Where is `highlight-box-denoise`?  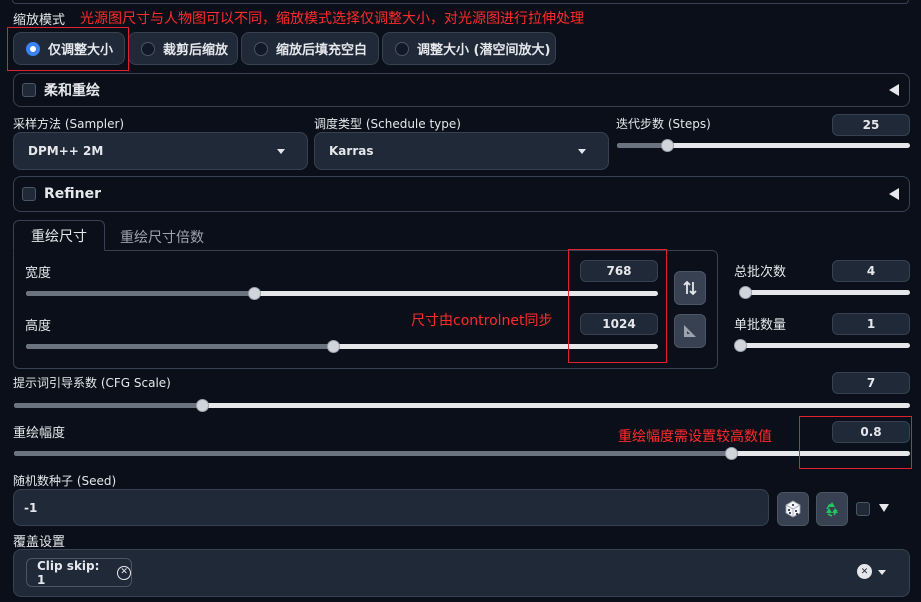
highlight-box-denoise is located at coordinates (855, 442).